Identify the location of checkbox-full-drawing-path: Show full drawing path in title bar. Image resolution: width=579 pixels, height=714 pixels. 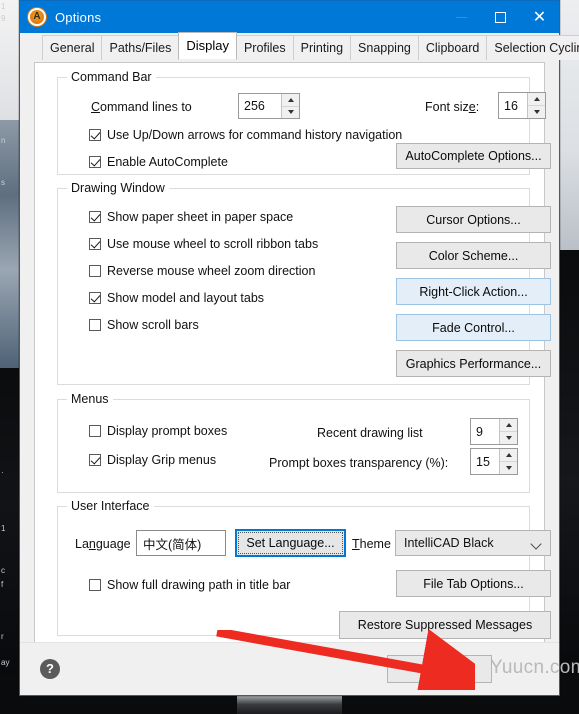
(189, 585).